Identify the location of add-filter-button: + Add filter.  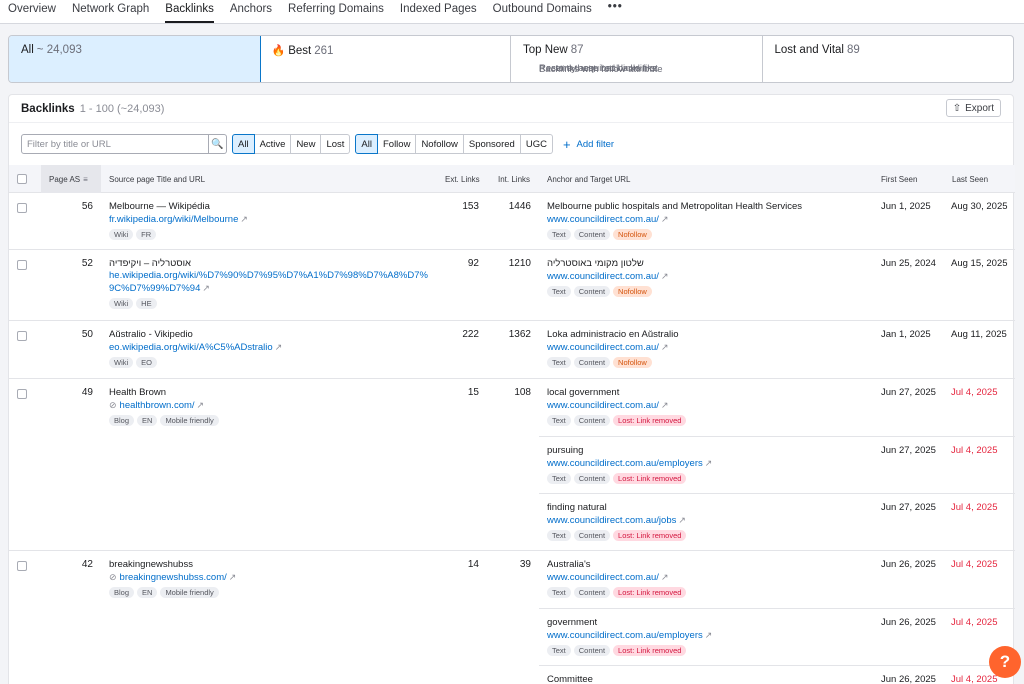
(588, 144).